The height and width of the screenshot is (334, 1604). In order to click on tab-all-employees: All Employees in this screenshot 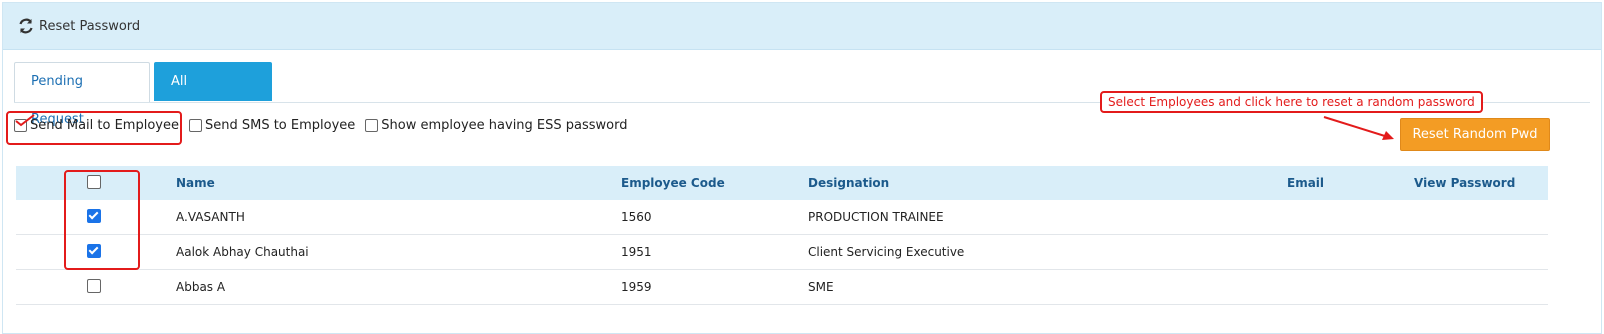, I will do `click(213, 94)`.